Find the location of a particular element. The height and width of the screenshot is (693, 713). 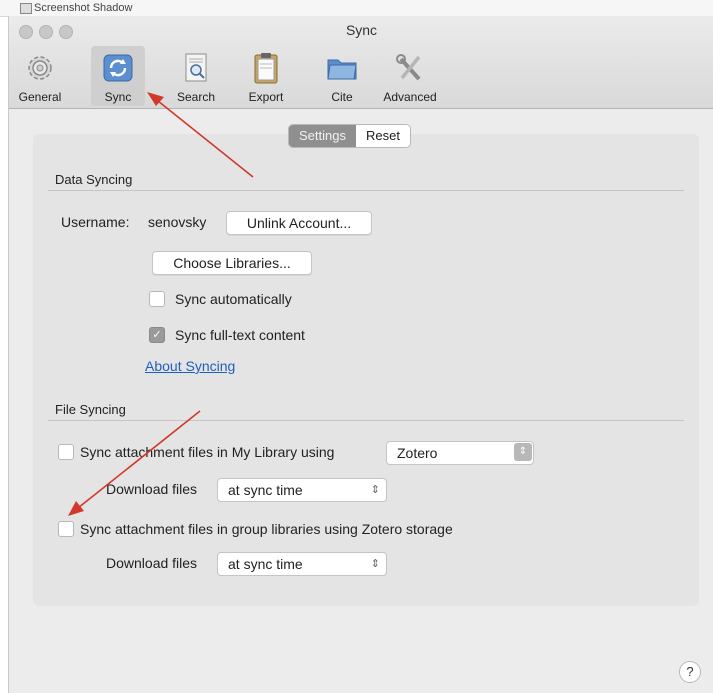

gear-icon is located at coordinates (40, 68).